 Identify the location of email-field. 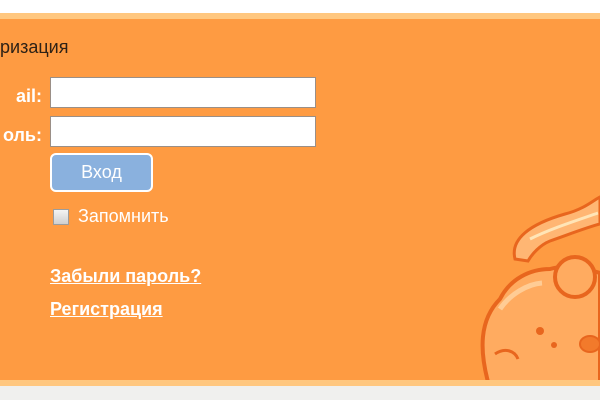
(183, 92).